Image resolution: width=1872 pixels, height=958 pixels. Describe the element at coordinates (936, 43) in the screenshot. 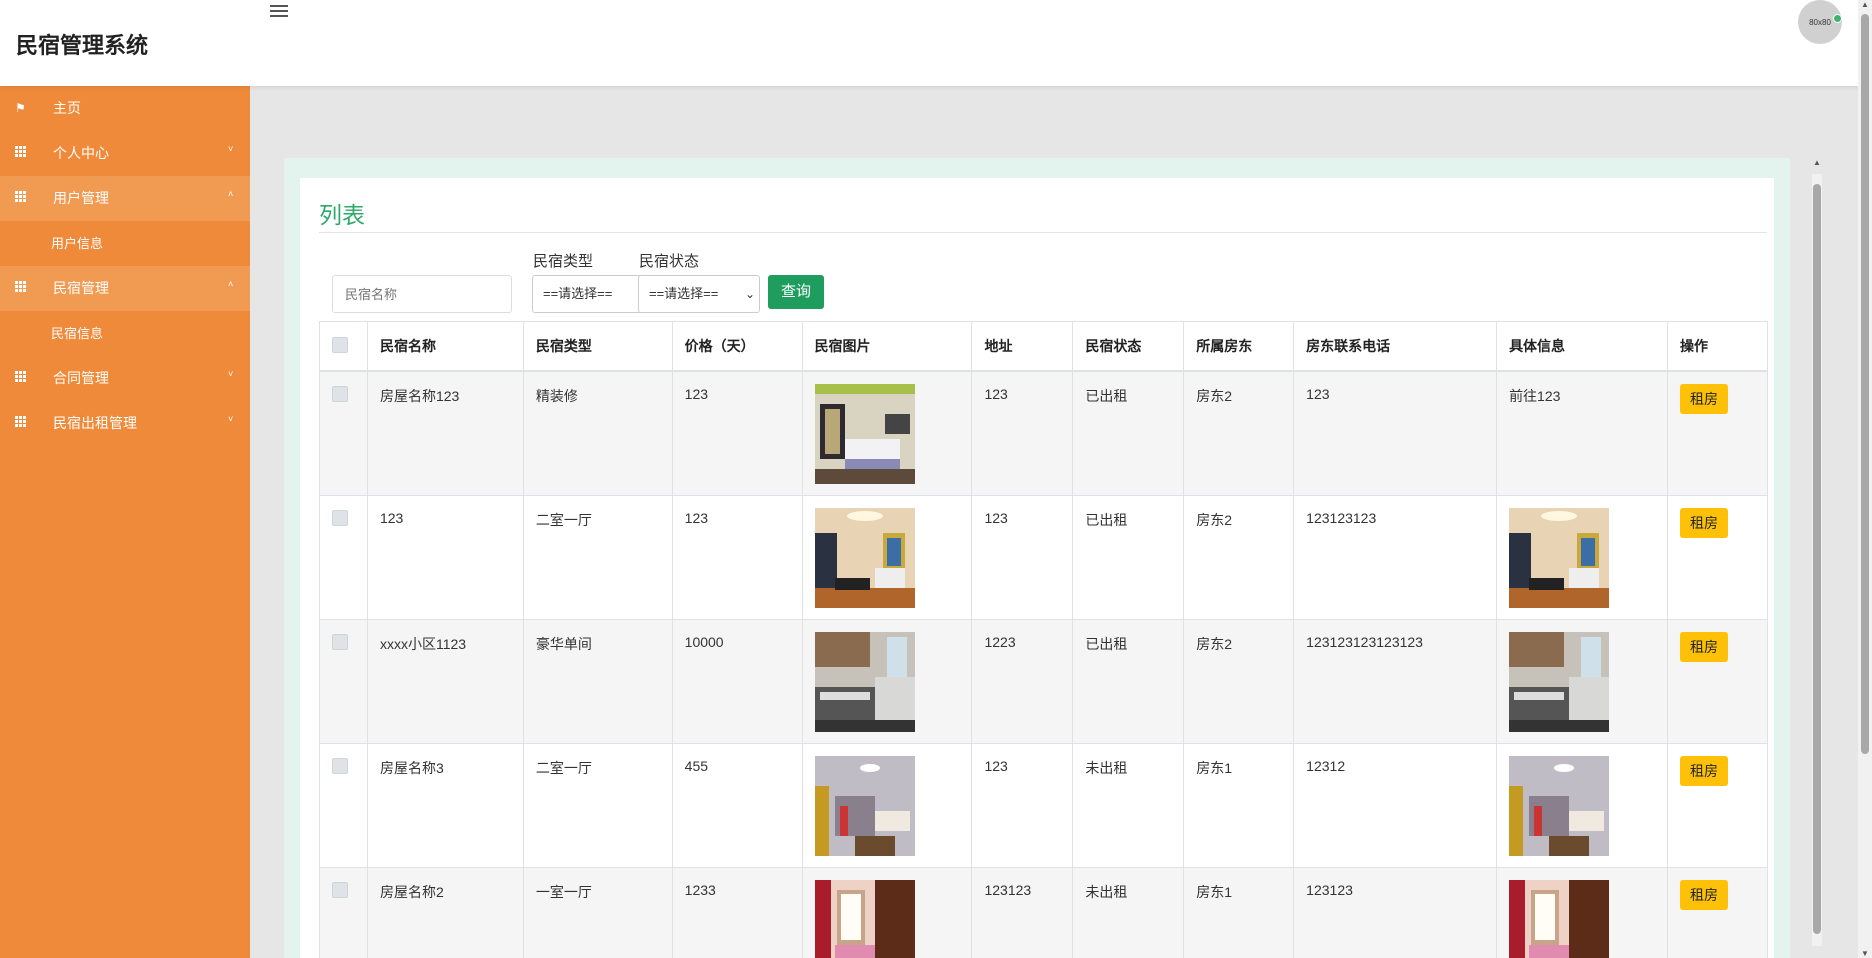

I see `top-header: 民宿管理系统 80x80` at that location.